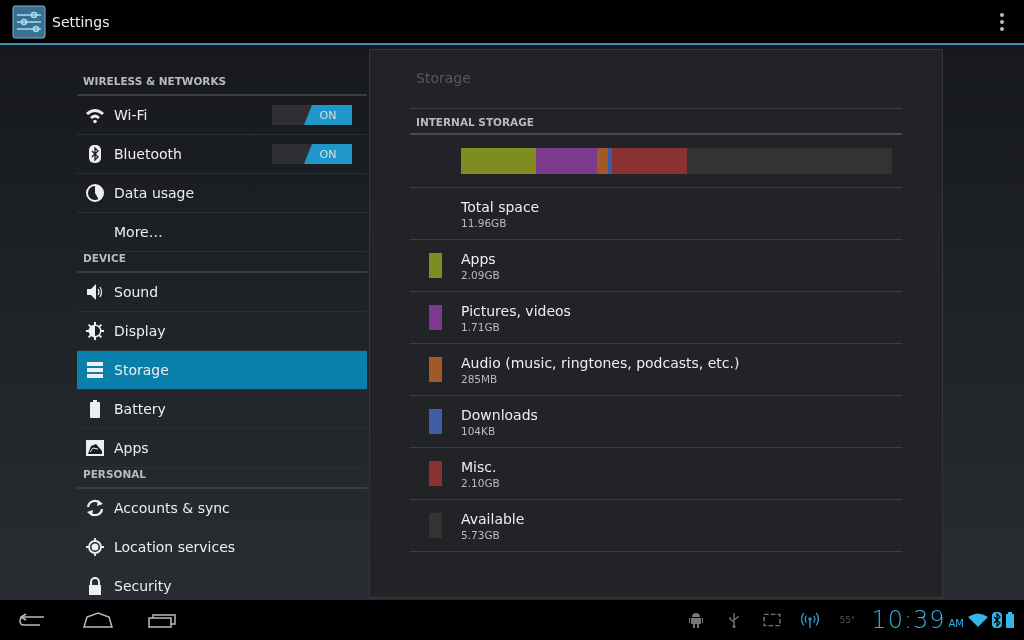 The height and width of the screenshot is (640, 1024). Describe the element at coordinates (95, 448) in the screenshot. I see `apps-picture-icon` at that location.